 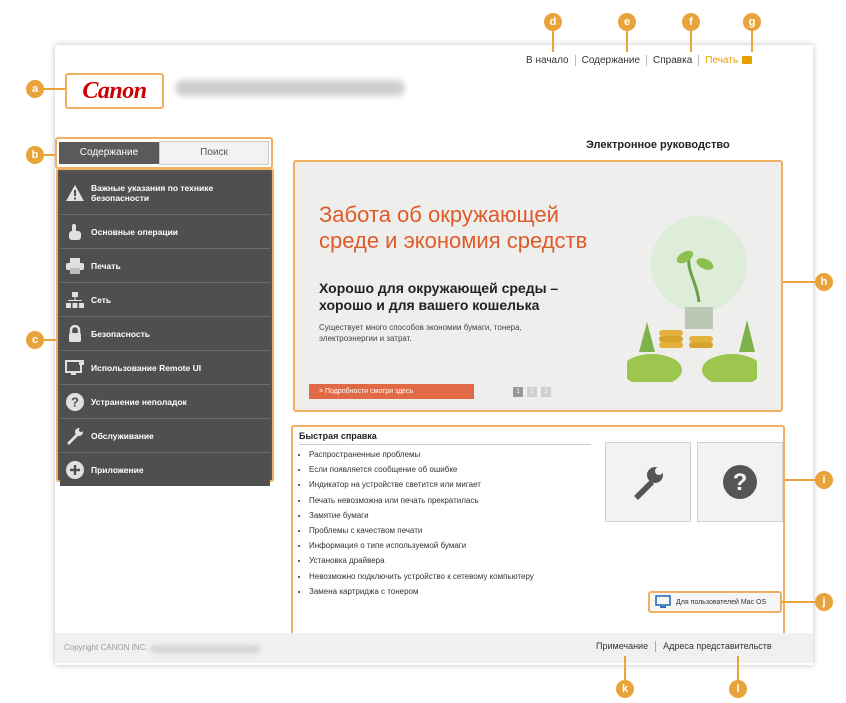 I want to click on lock-icon, so click(x=75, y=334).